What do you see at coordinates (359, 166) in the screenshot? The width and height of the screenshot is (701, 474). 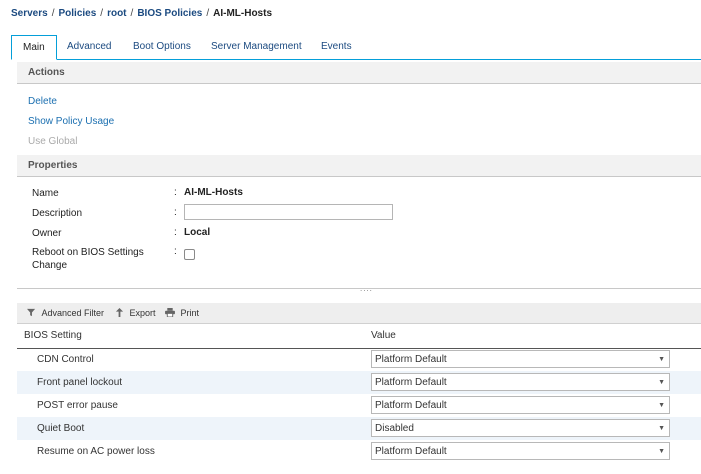 I see `properties-section-title: Properties` at bounding box center [359, 166].